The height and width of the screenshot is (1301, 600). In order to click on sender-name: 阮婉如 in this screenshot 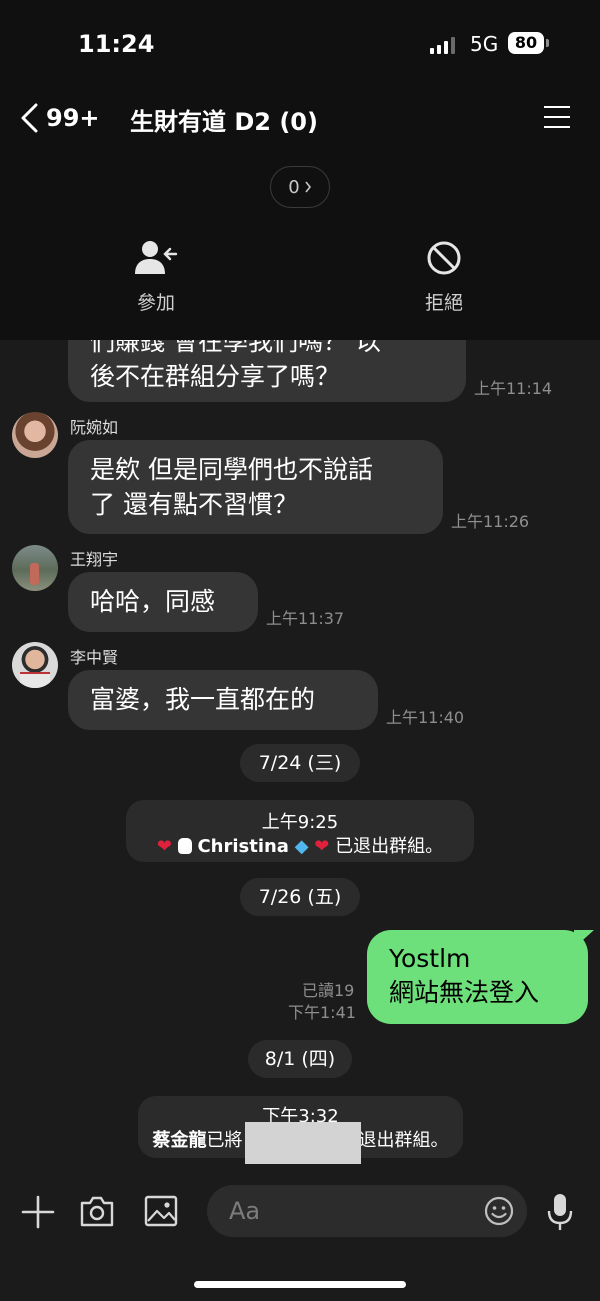, I will do `click(94, 427)`.